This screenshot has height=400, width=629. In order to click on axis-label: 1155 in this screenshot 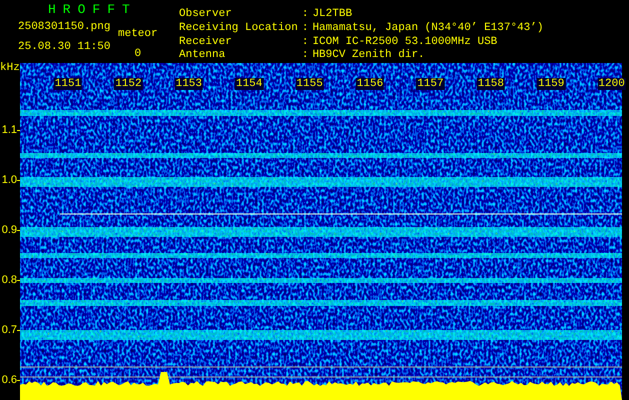, I will do `click(309, 84)`.